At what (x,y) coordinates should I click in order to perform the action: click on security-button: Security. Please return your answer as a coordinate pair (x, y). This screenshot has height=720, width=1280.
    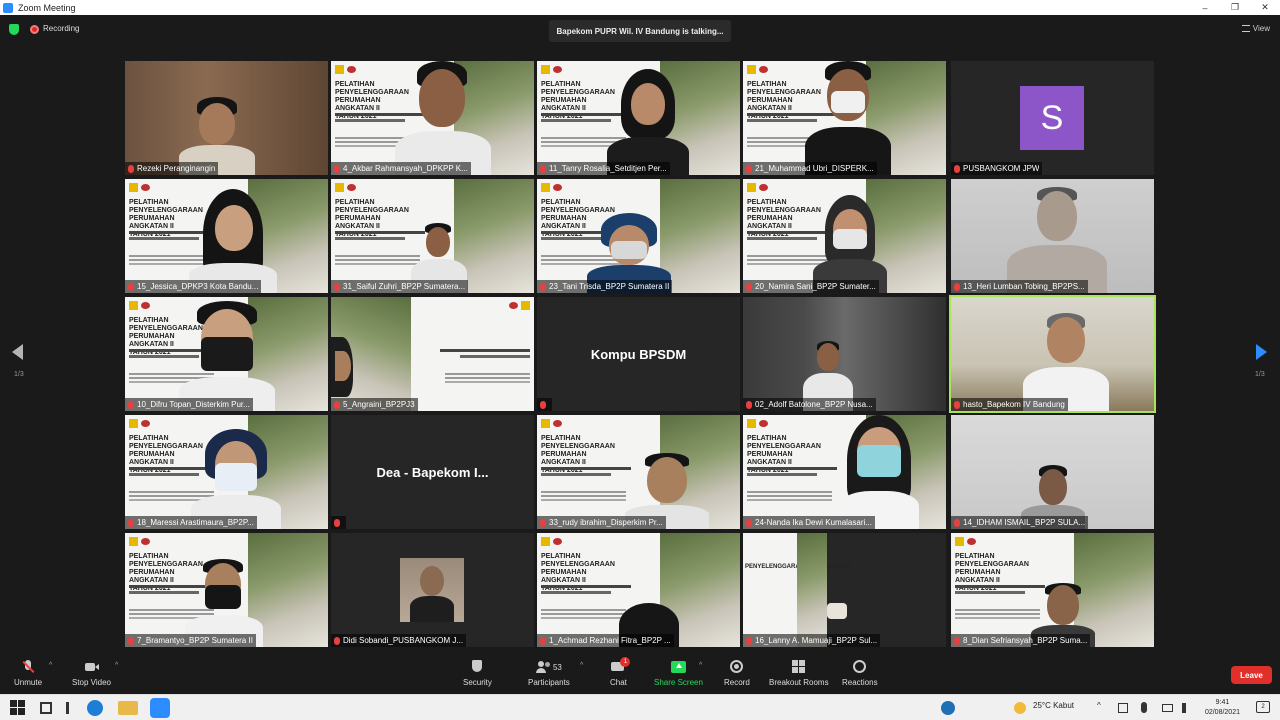
    Looking at the image, I should click on (477, 673).